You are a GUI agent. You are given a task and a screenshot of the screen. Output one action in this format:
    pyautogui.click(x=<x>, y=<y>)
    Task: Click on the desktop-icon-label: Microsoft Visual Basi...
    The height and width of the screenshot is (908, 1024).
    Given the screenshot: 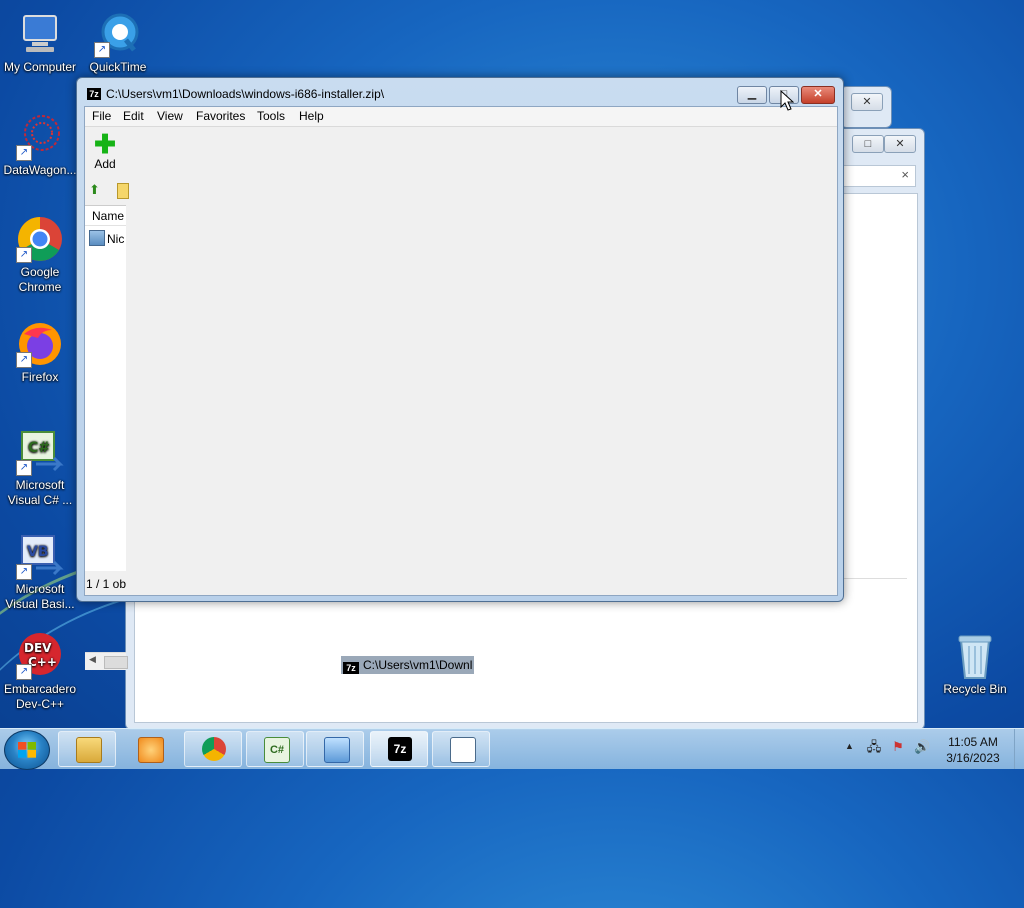 What is the action you would take?
    pyautogui.click(x=40, y=596)
    